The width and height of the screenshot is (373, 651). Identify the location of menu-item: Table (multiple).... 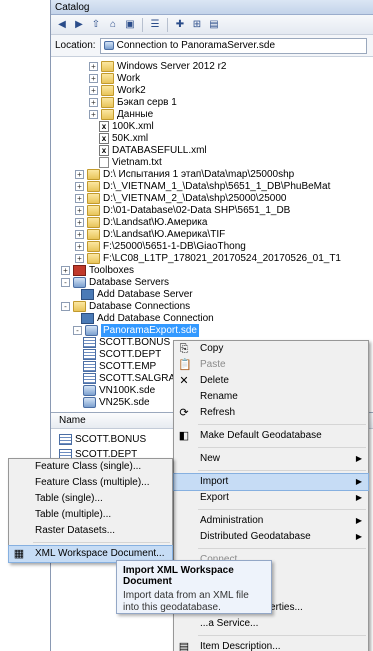
(90, 515).